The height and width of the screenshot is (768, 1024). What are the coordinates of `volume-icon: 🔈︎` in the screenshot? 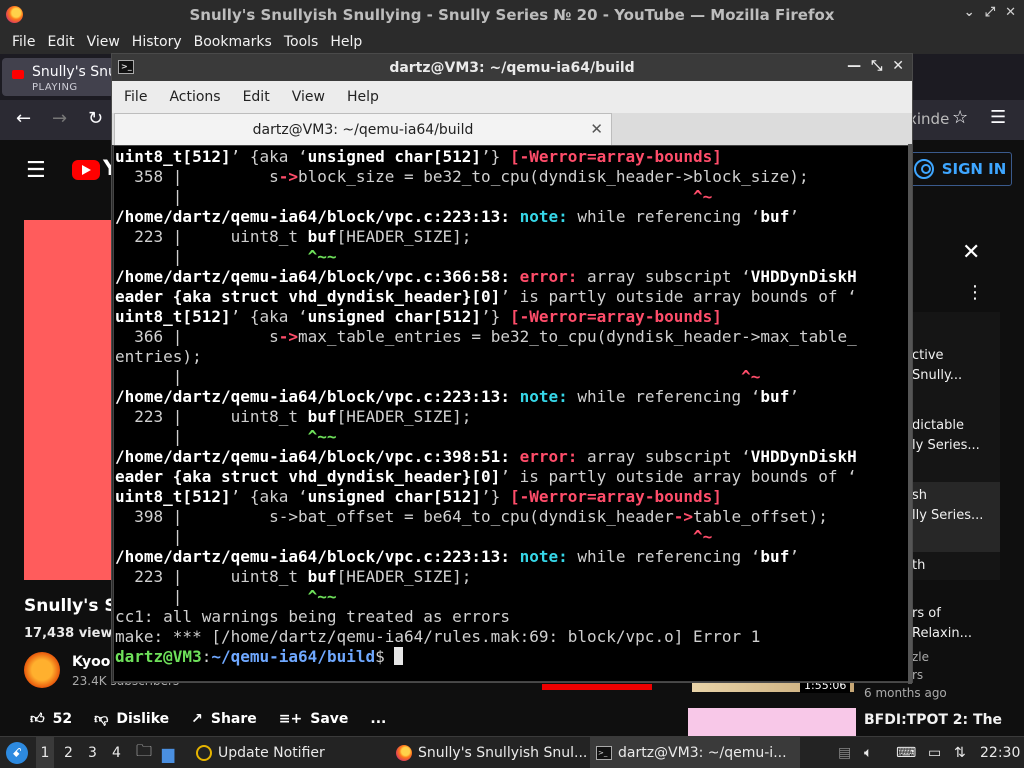 It's located at (868, 752).